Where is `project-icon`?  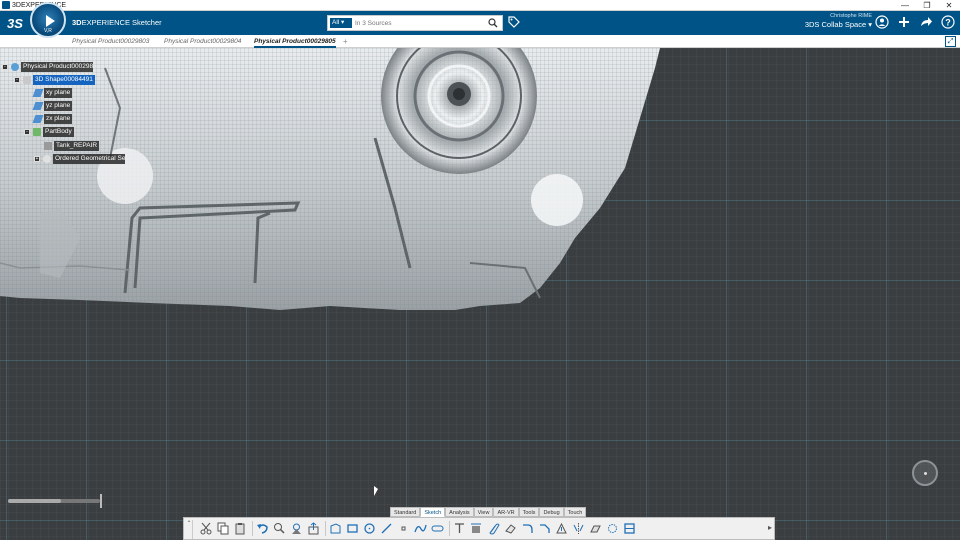
project-icon is located at coordinates (595, 529).